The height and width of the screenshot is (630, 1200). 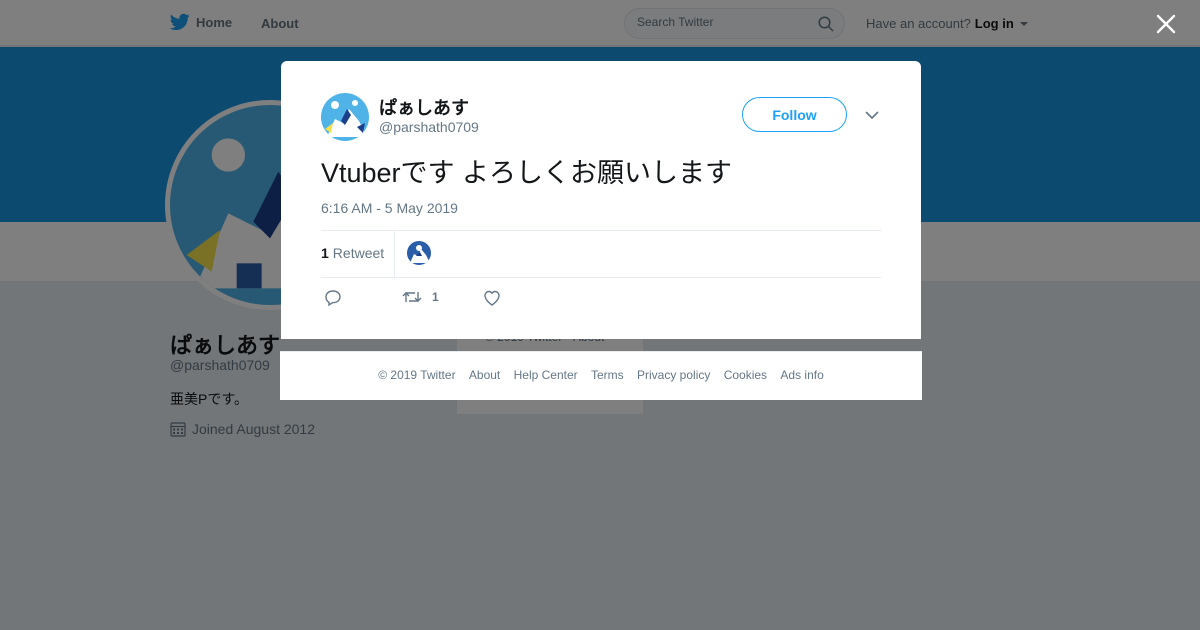 I want to click on tweet-text: Vtuberです よろしくお願いします, so click(x=527, y=173).